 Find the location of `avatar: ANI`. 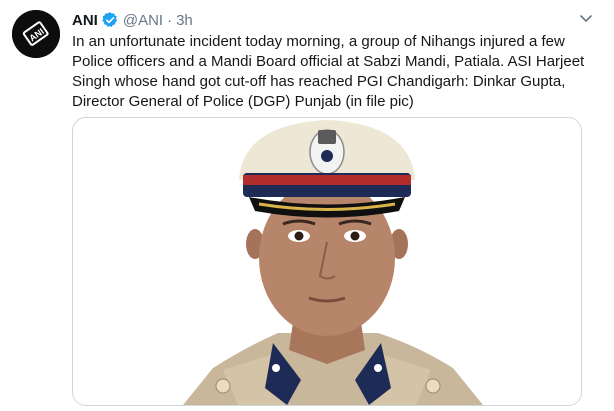

avatar: ANI is located at coordinates (36, 34).